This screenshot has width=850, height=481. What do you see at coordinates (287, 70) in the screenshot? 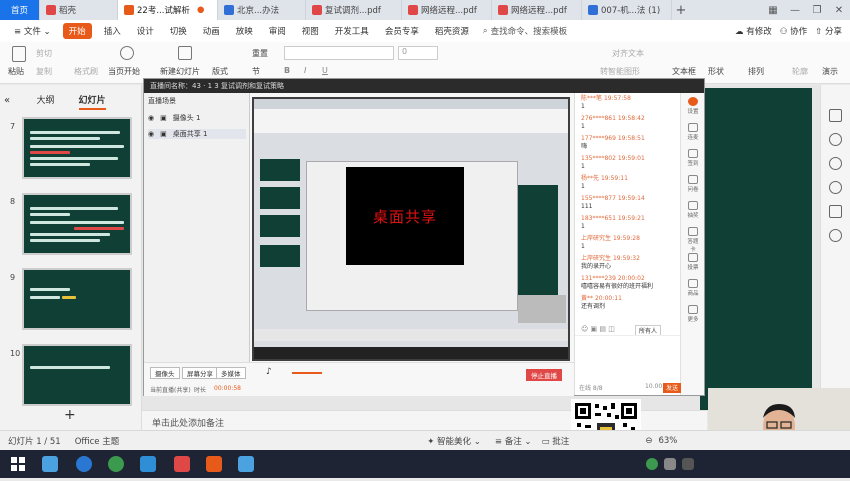
I see `bold-button: B` at bounding box center [287, 70].